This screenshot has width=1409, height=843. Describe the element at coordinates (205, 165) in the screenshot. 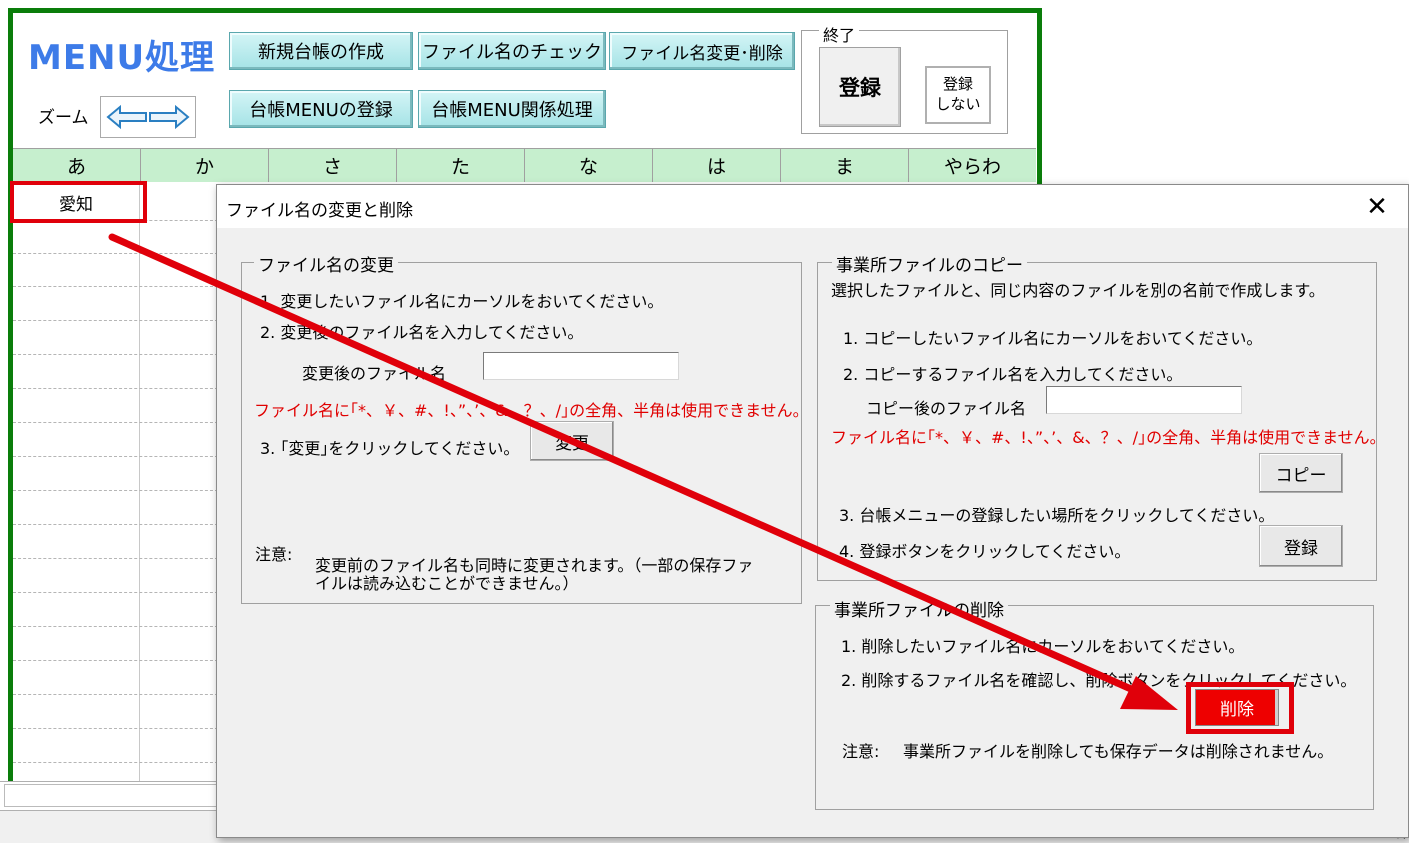

I see `kana-tab-ka: か` at that location.